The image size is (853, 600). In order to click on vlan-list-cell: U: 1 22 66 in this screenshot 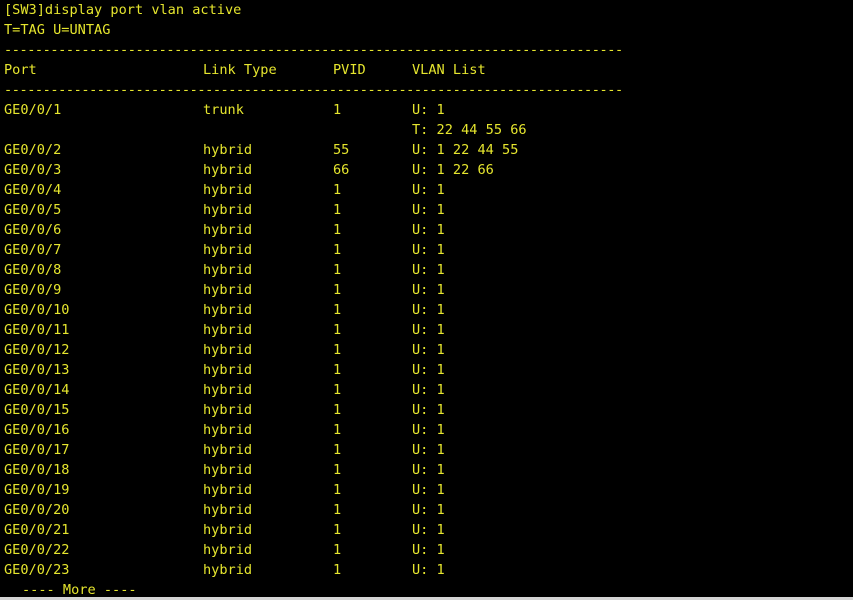, I will do `click(453, 170)`.